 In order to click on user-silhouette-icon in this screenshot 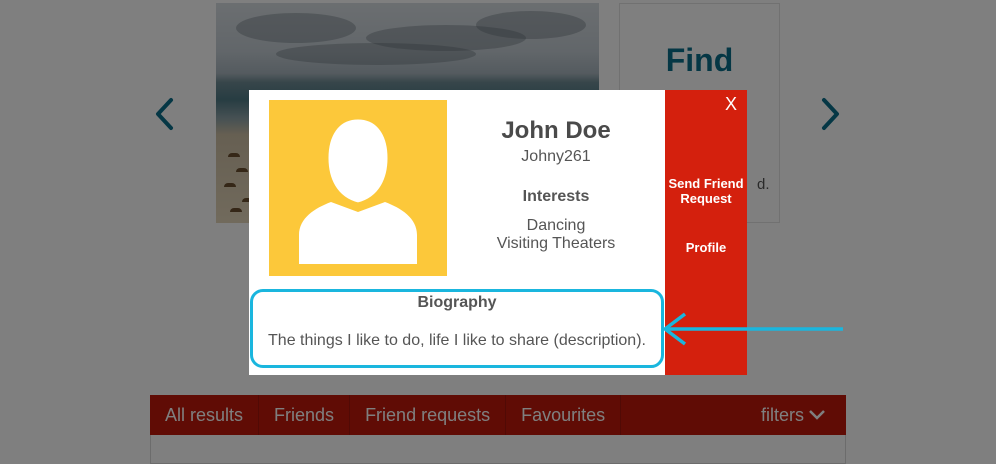, I will do `click(358, 190)`.